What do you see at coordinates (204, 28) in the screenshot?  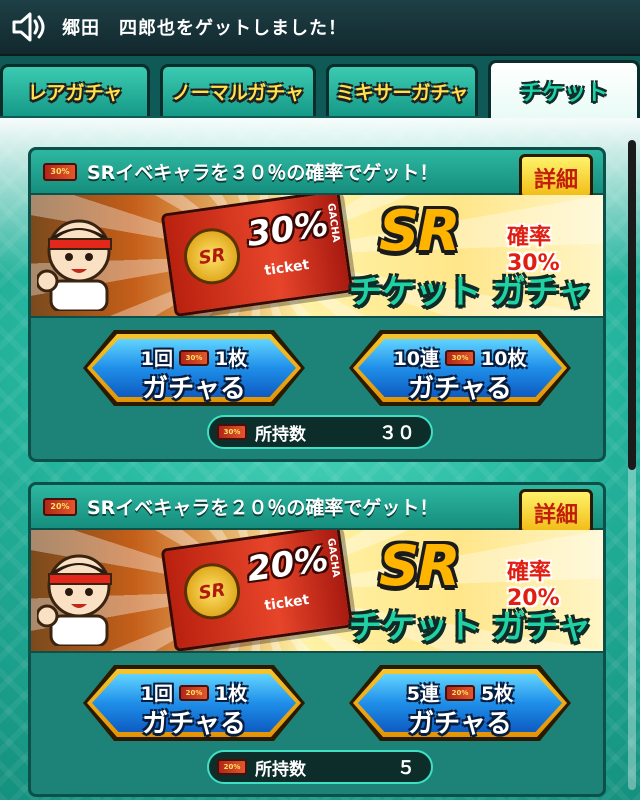 I see `notification-text: 郷田 四郎也をゲットしました！` at bounding box center [204, 28].